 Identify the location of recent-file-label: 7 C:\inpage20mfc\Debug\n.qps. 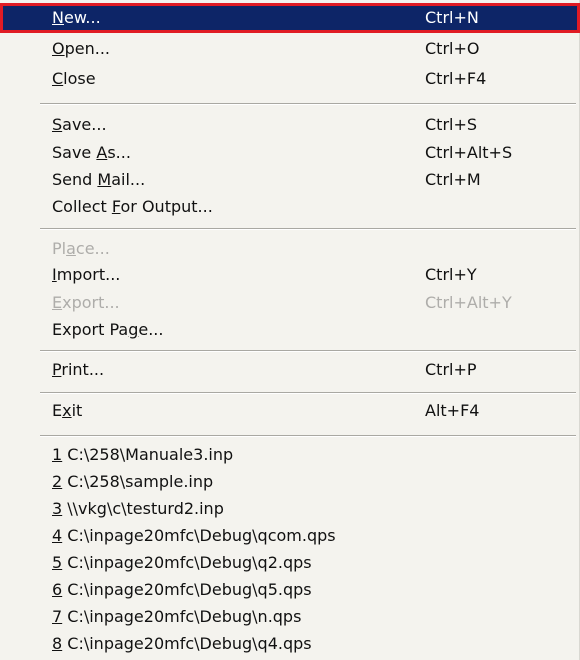
(177, 616).